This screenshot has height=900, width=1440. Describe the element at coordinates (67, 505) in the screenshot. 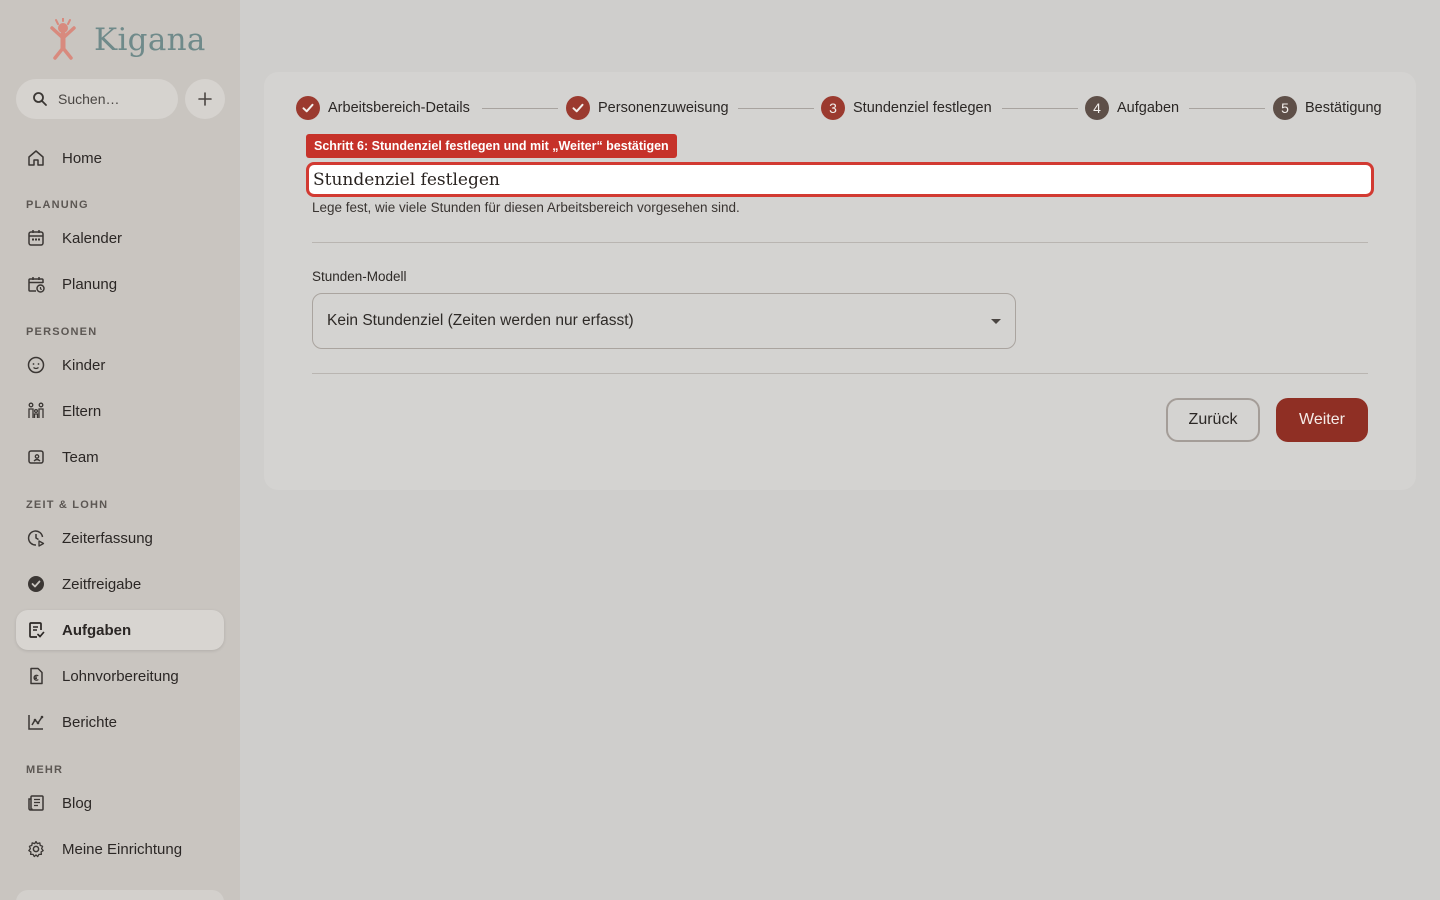

I see `section-label-zeit-lohn: ZEIT & LOHN` at that location.